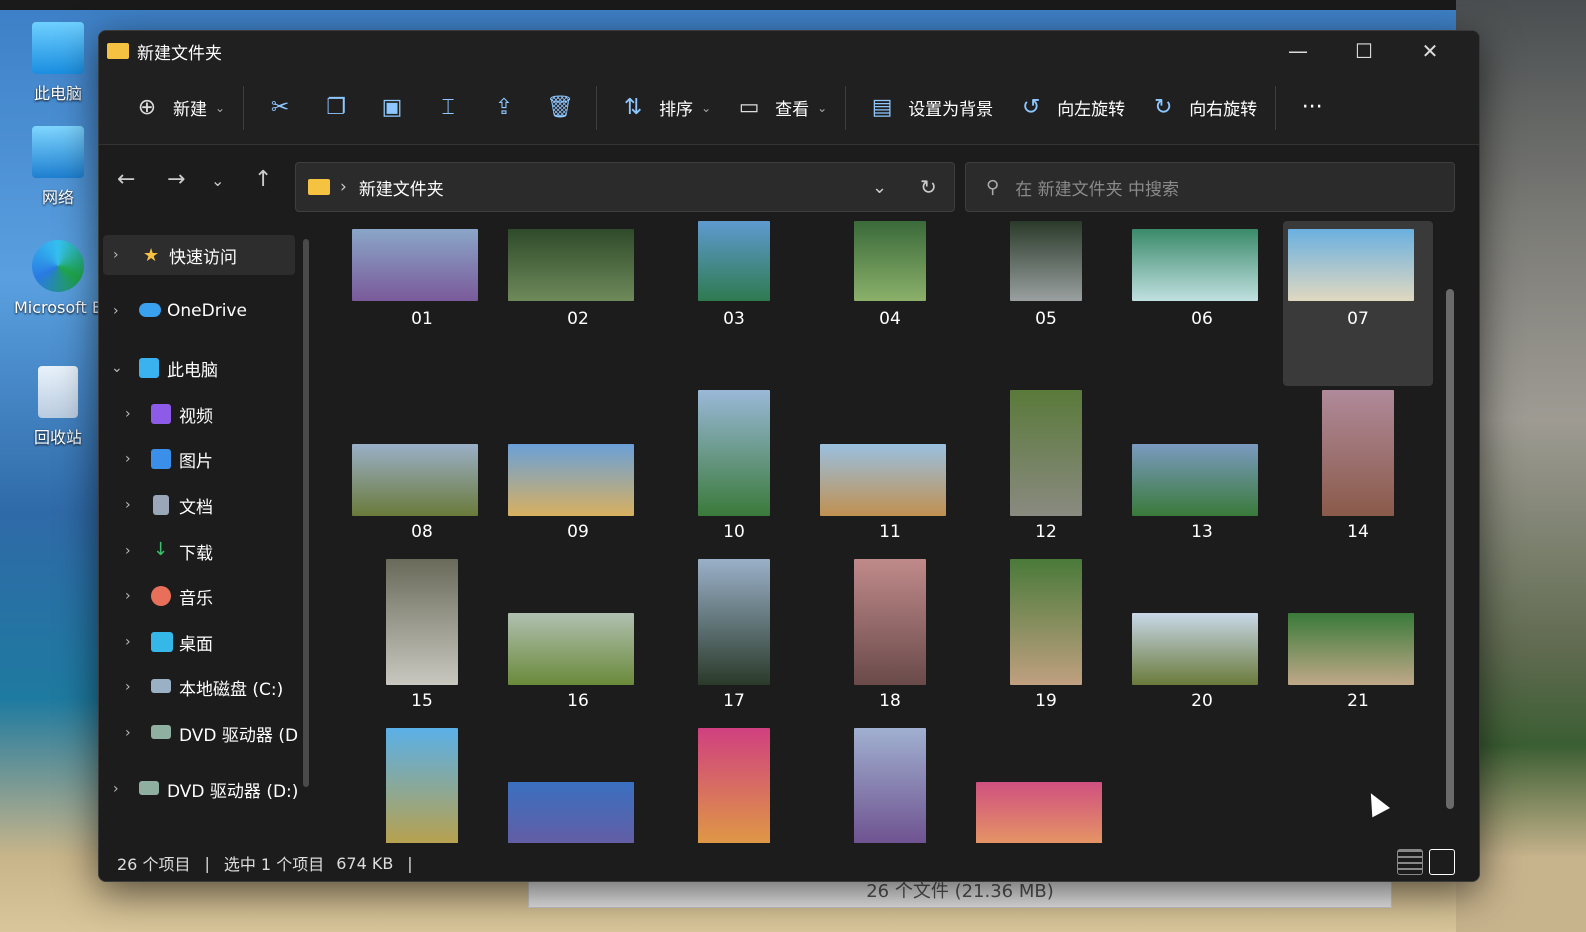  Describe the element at coordinates (263, 179) in the screenshot. I see `up-button: ↑` at that location.